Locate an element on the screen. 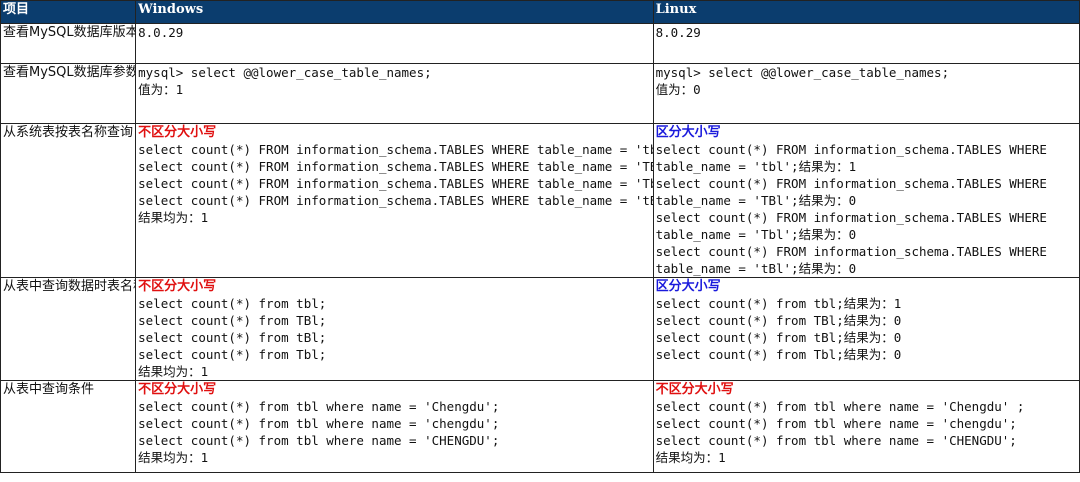 This screenshot has width=1080, height=482. linux-line: select count(*) from tBl;结果为：0 is located at coordinates (778, 337).